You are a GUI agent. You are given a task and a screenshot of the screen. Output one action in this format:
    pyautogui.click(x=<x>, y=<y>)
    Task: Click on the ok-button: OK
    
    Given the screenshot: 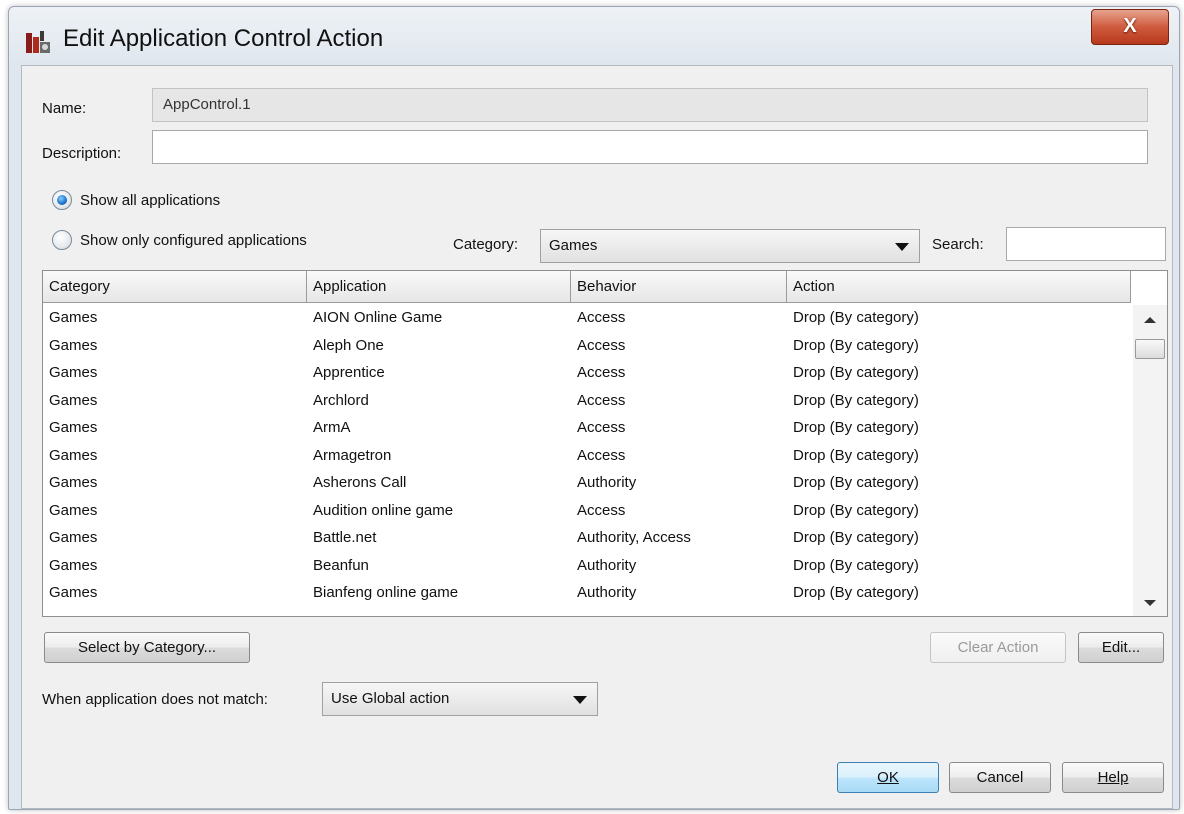 What is the action you would take?
    pyautogui.click(x=888, y=777)
    